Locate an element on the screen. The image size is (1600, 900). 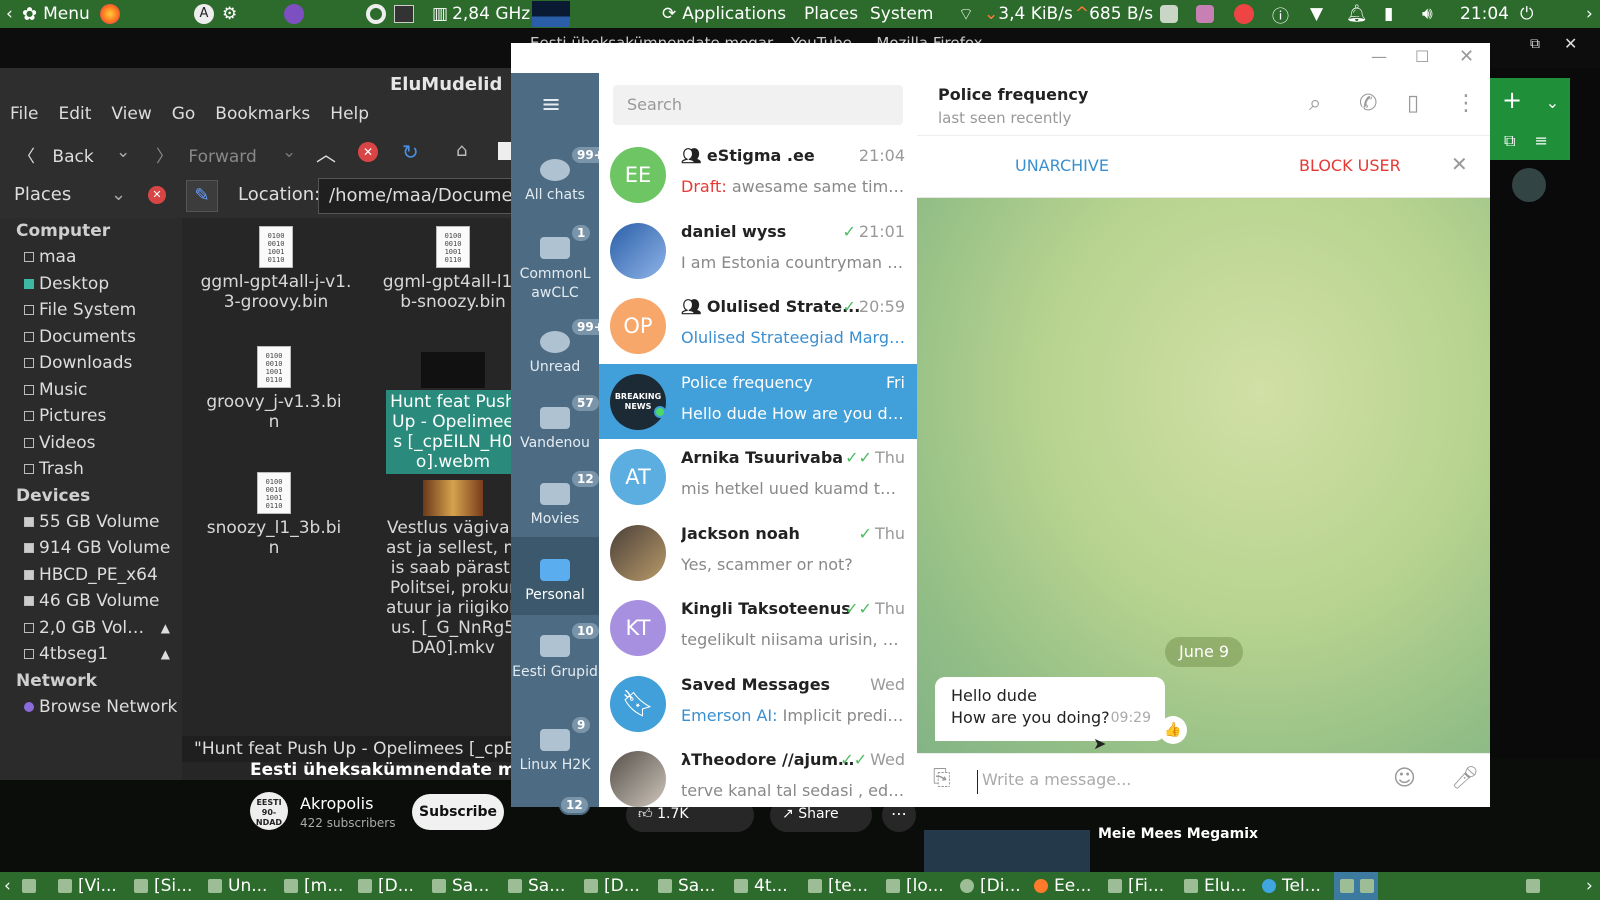
trash-applet-icon is located at coordinates (1536, 886).